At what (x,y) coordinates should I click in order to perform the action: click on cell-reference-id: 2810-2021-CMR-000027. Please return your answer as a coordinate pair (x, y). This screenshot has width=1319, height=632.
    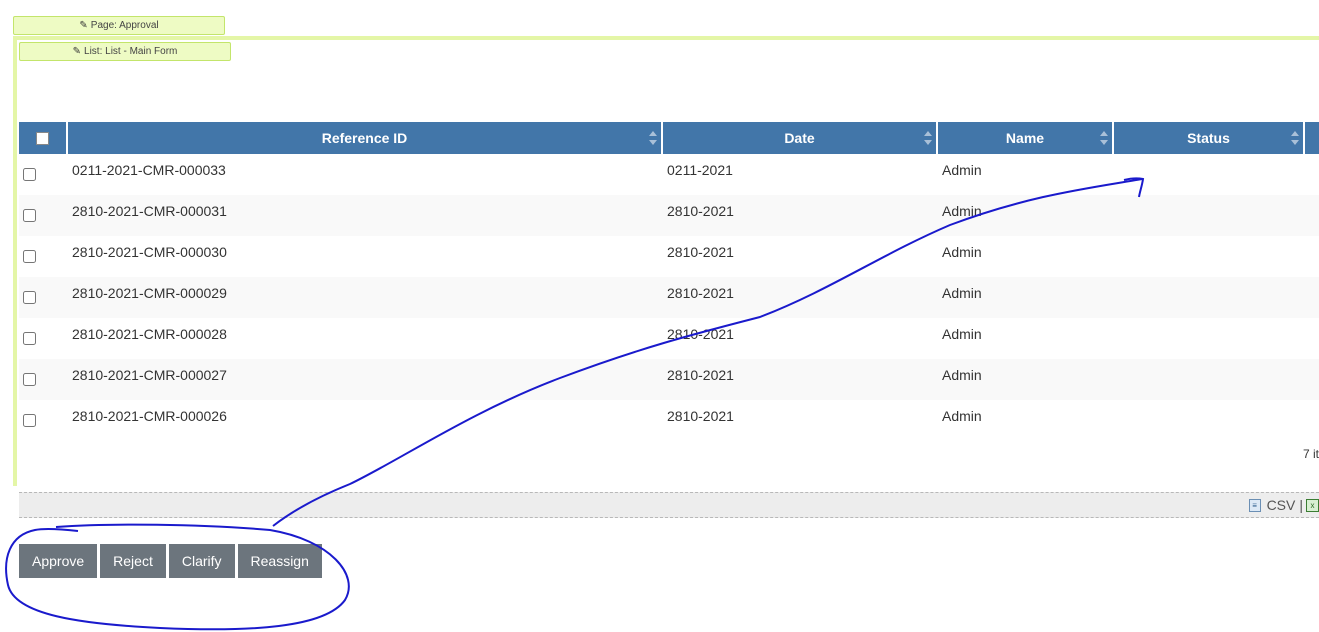
    Looking at the image, I should click on (149, 375).